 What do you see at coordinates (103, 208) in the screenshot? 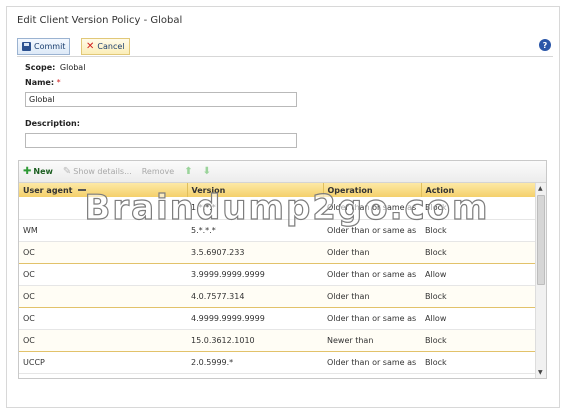
I see `cell-user-agent` at bounding box center [103, 208].